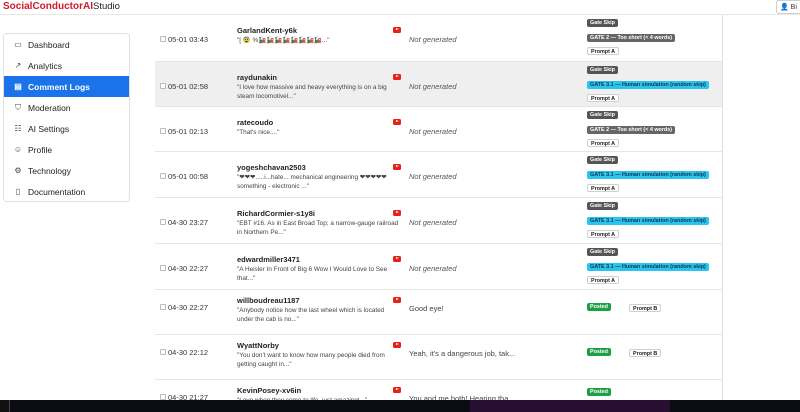  What do you see at coordinates (66, 65) in the screenshot?
I see `sidebar-item-analytics: ↗ Analytics` at bounding box center [66, 65].